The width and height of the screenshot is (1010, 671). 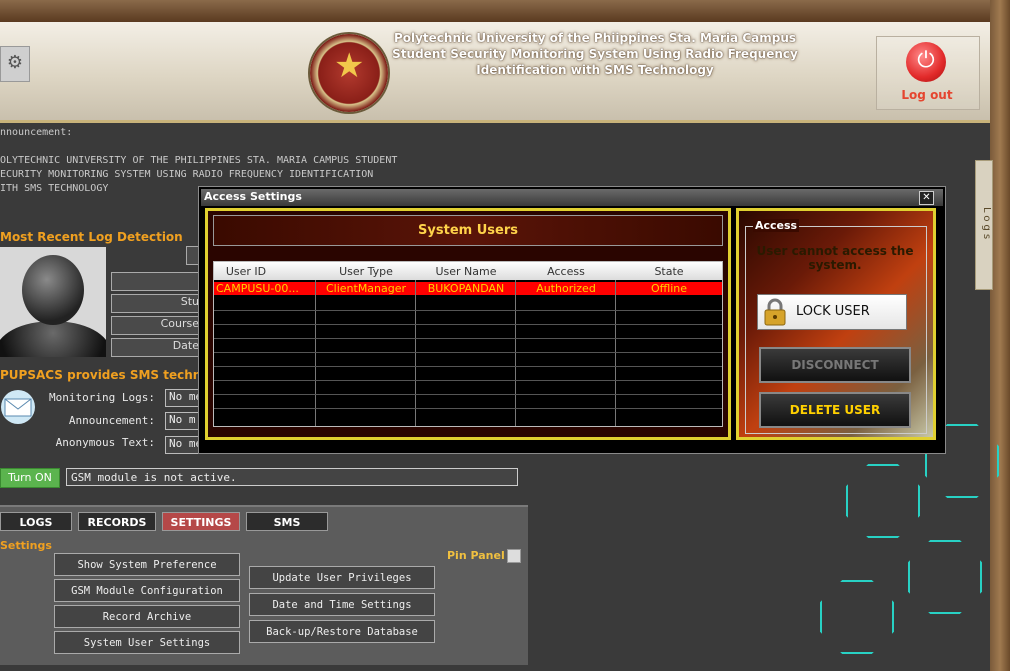 What do you see at coordinates (147, 642) in the screenshot?
I see `system-user-settings-button: System User Settings` at bounding box center [147, 642].